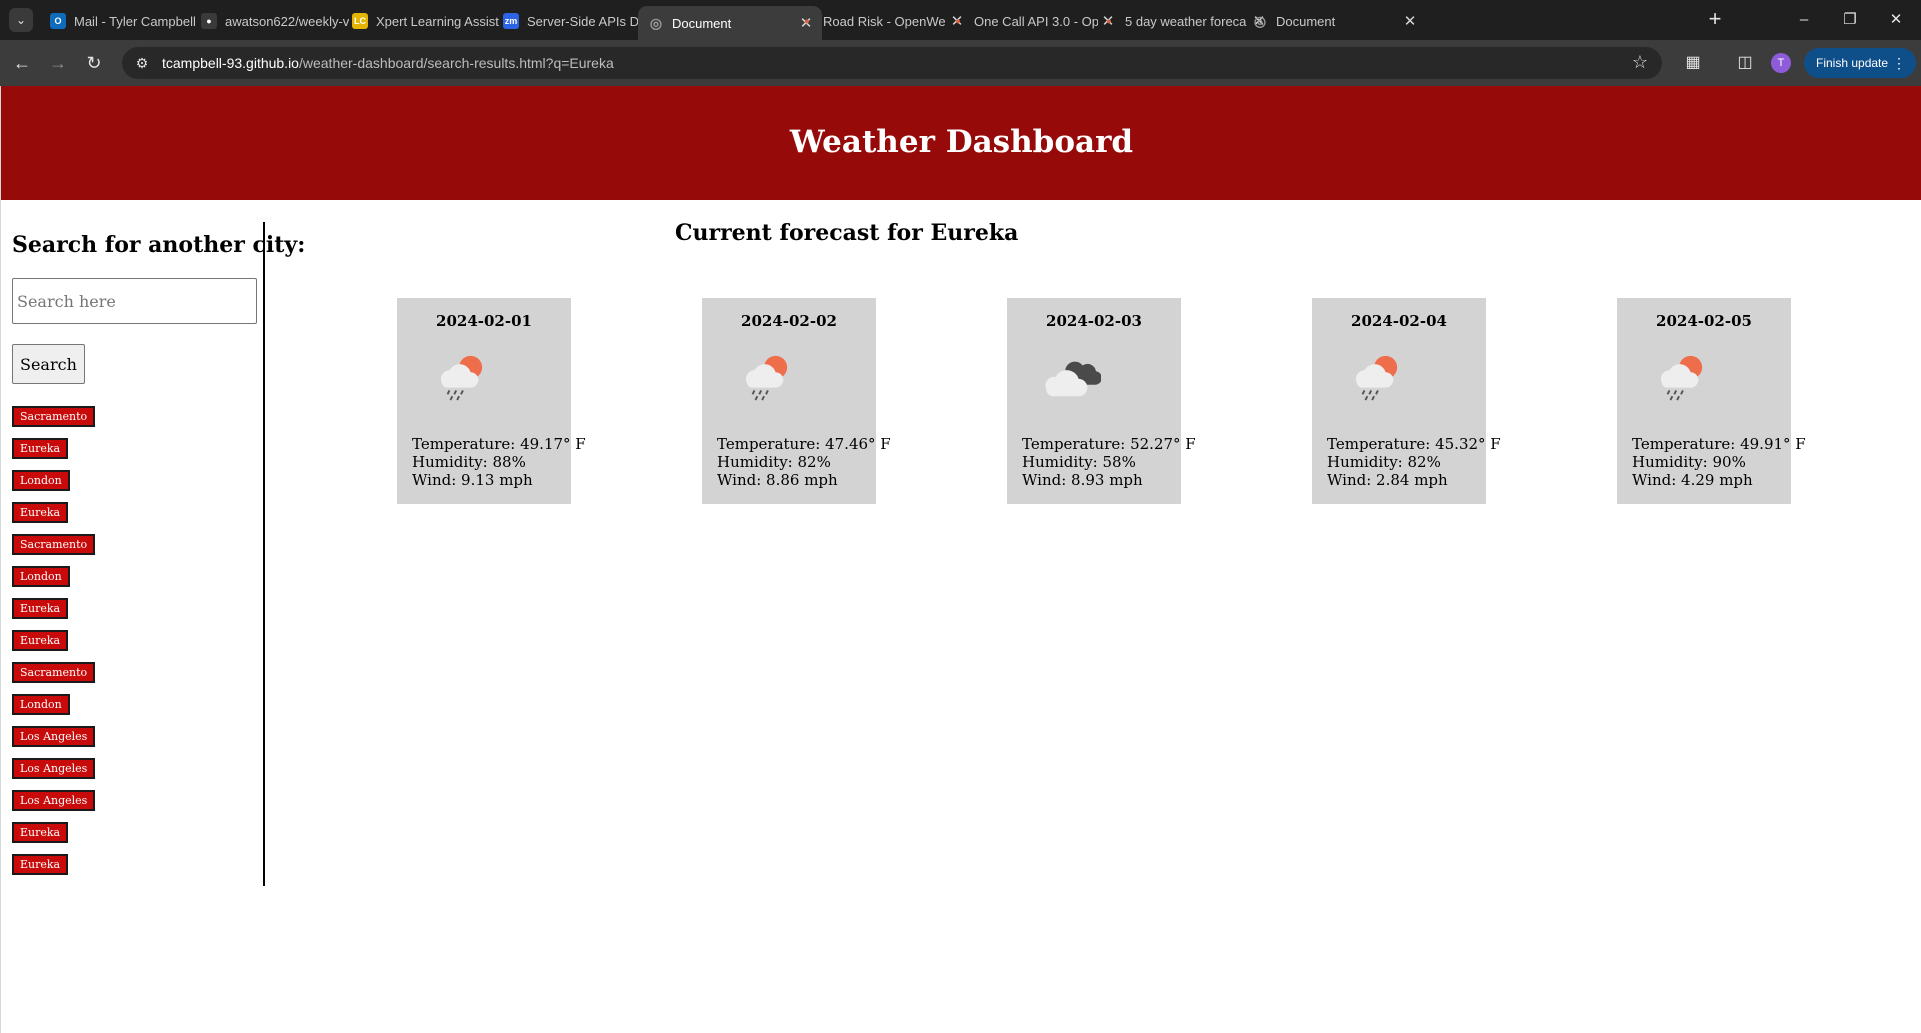 The width and height of the screenshot is (1921, 1033). Describe the element at coordinates (230, 63) in the screenshot. I see `url-host: tcampbell-93.github.io` at that location.